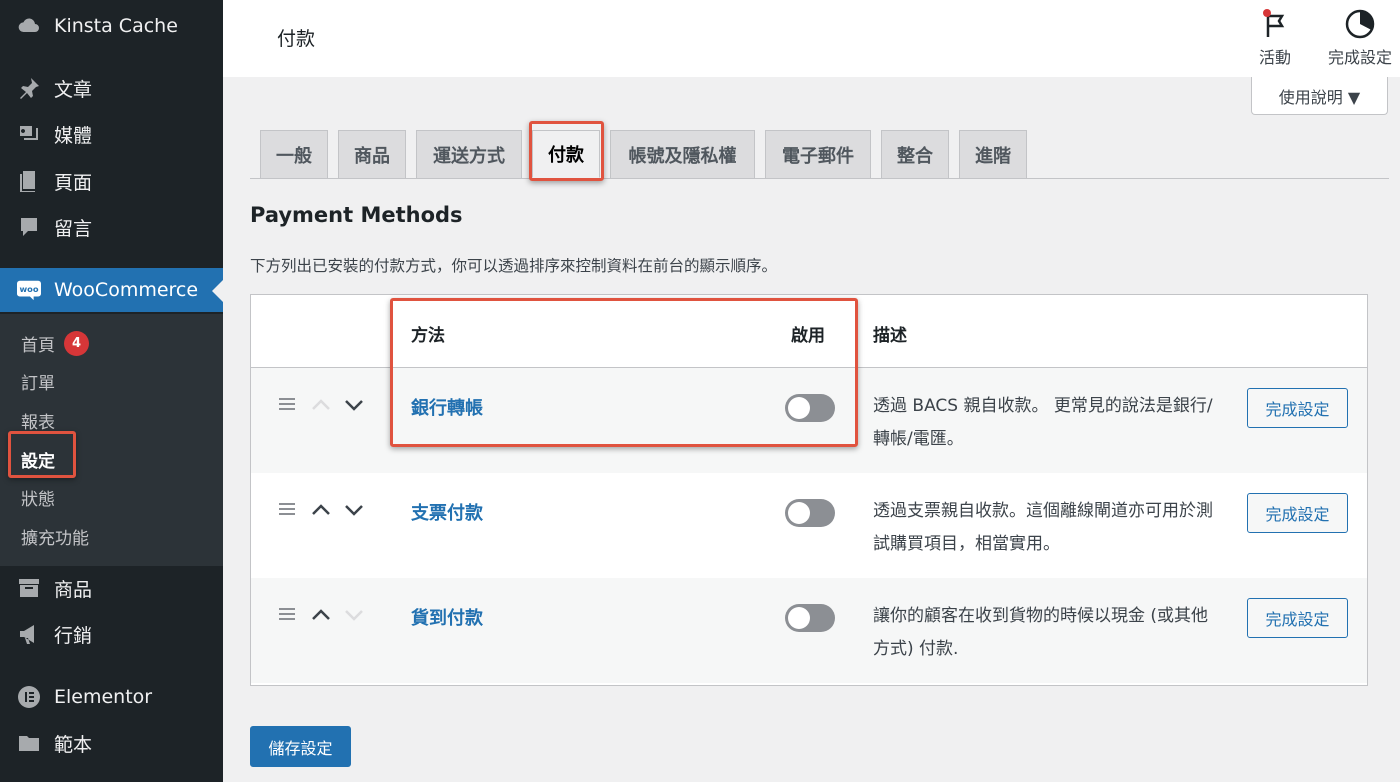 This screenshot has height=782, width=1400. Describe the element at coordinates (73, 182) in the screenshot. I see `menu-label: 頁面` at that location.